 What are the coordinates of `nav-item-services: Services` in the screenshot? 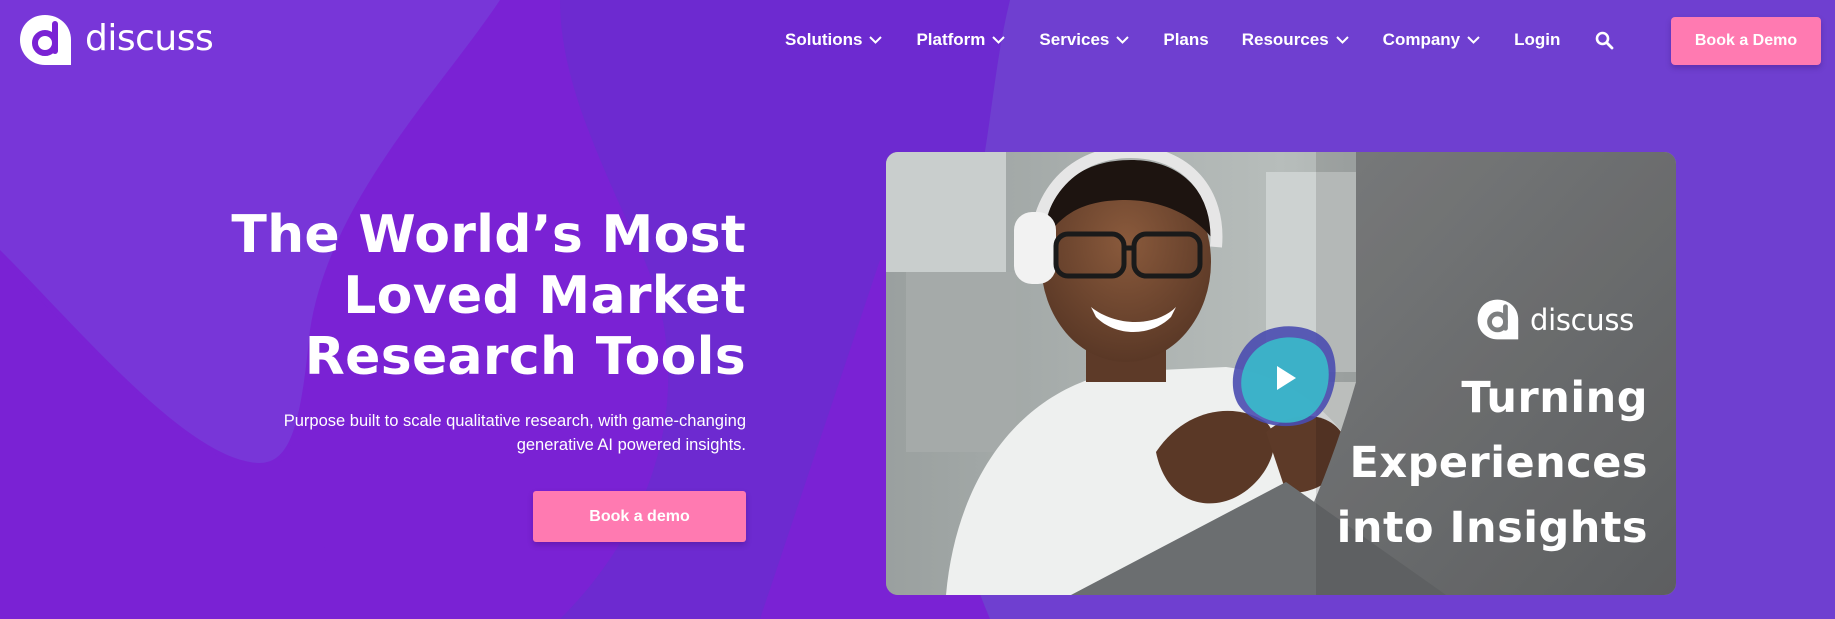 It's located at (1084, 40).